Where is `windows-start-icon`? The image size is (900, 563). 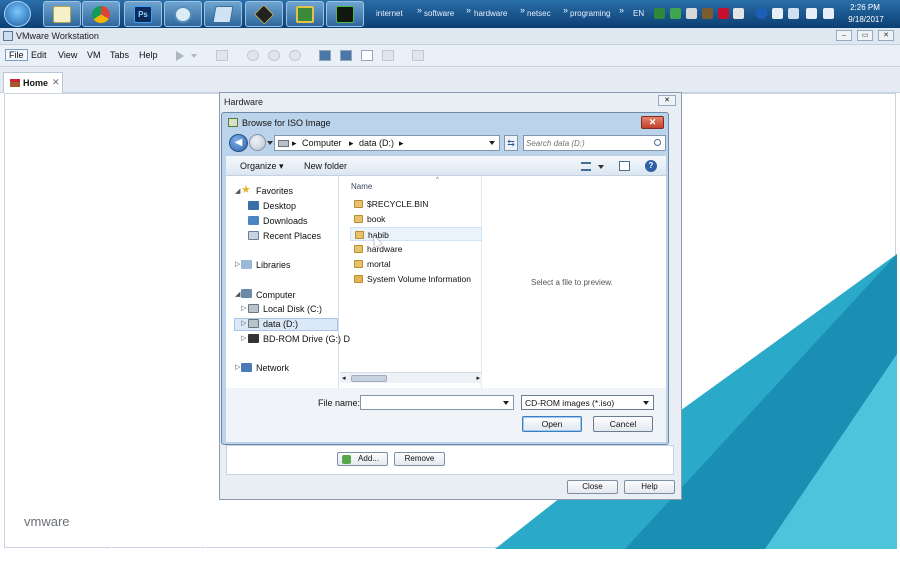 windows-start-icon is located at coordinates (17, 14).